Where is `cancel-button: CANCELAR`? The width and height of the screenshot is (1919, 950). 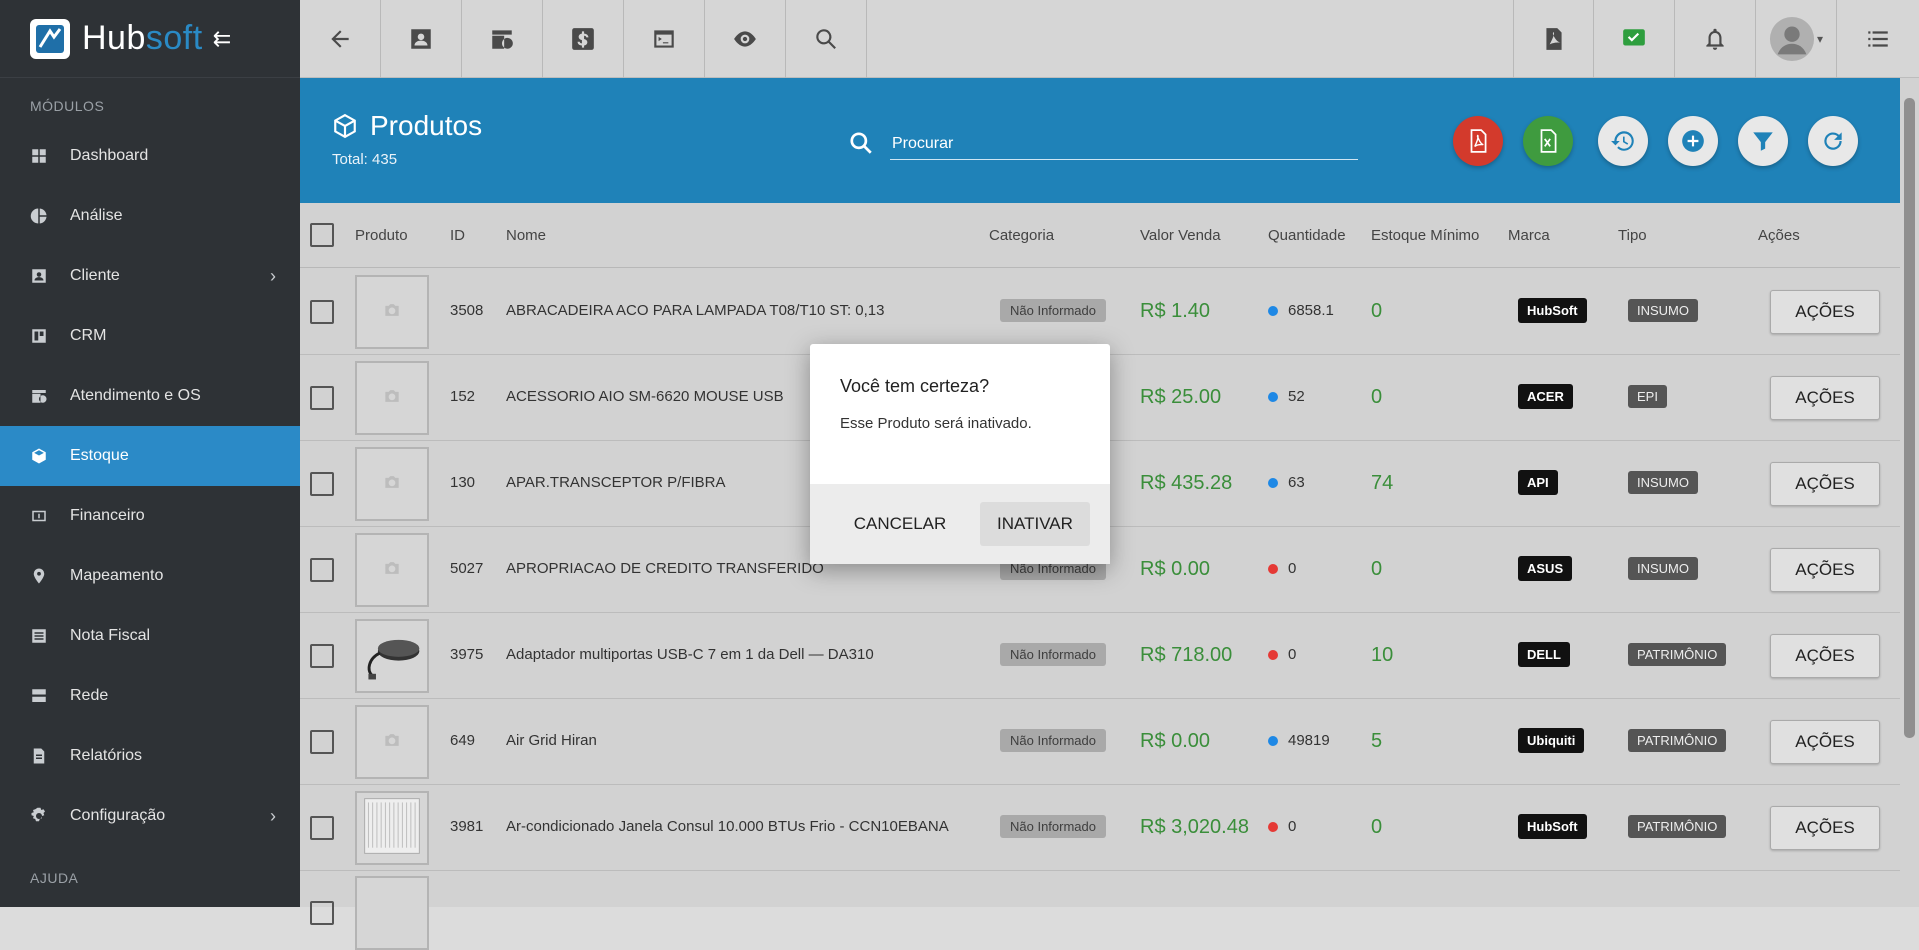
cancel-button: CANCELAR is located at coordinates (900, 524).